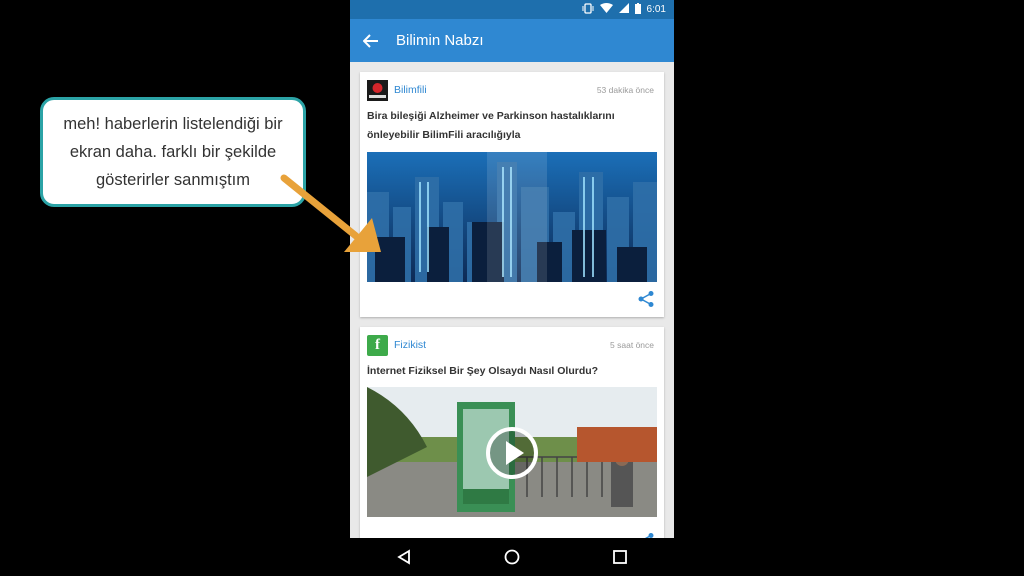  Describe the element at coordinates (330, 213) in the screenshot. I see `annotation-arrow-icon` at that location.